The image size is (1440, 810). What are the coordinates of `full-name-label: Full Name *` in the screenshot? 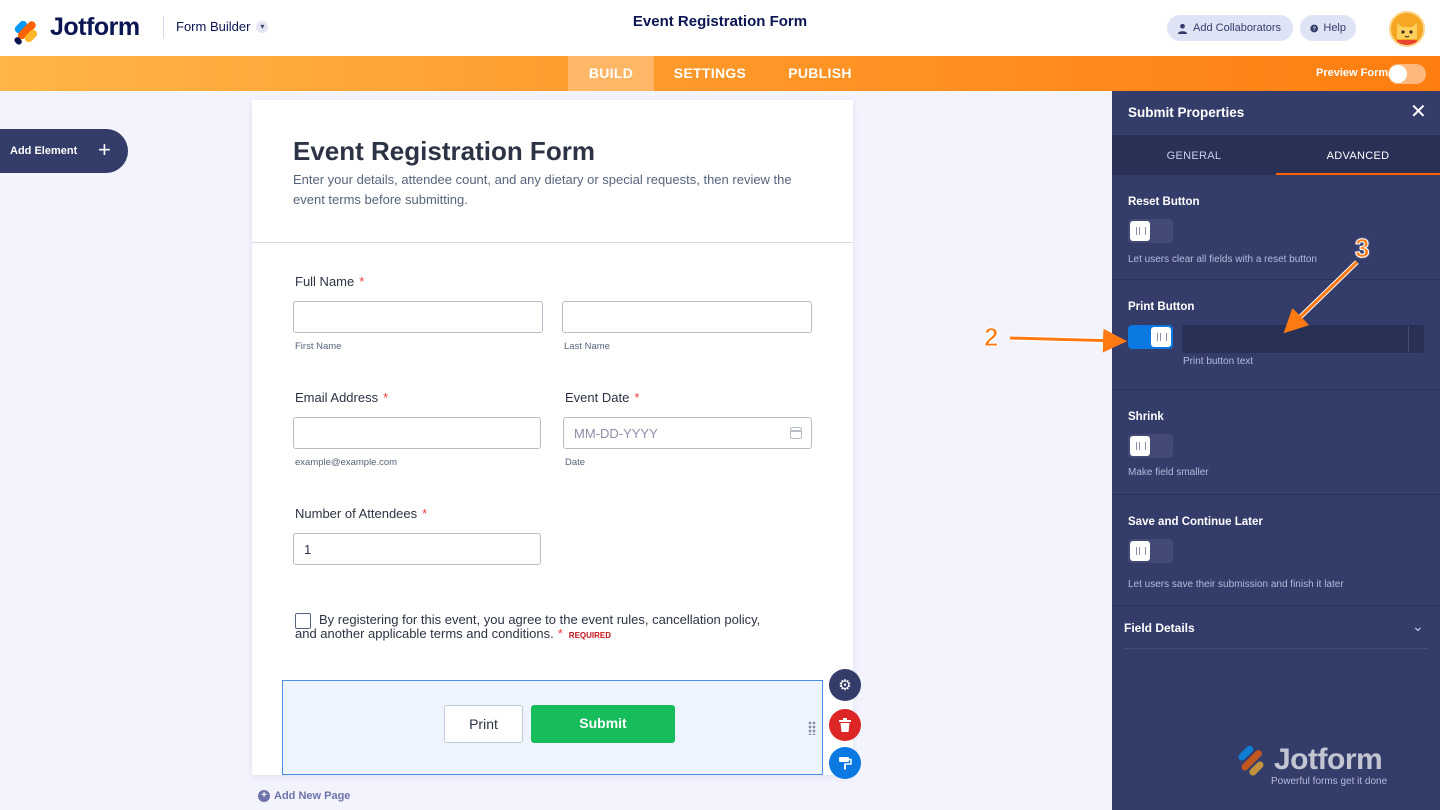 It's located at (329, 281).